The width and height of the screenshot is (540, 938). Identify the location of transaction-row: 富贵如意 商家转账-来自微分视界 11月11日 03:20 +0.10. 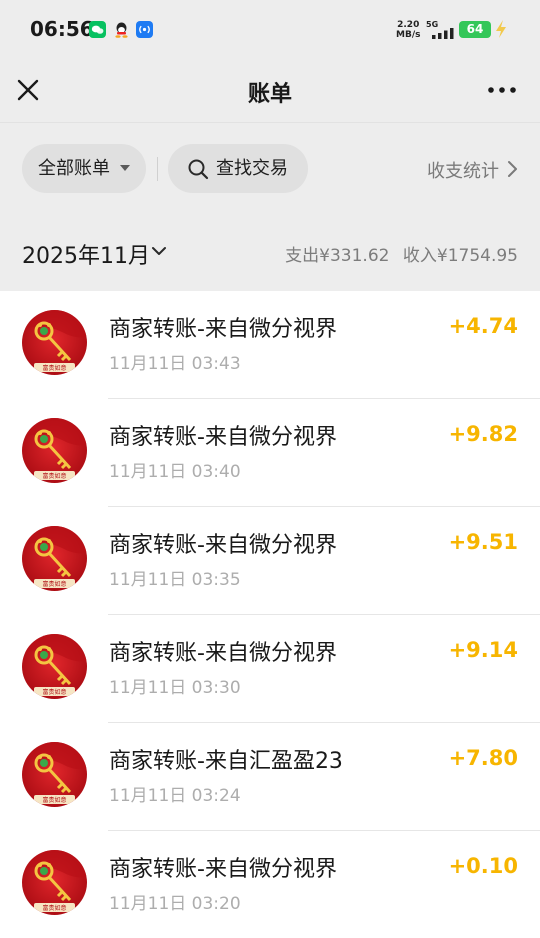
(270, 884).